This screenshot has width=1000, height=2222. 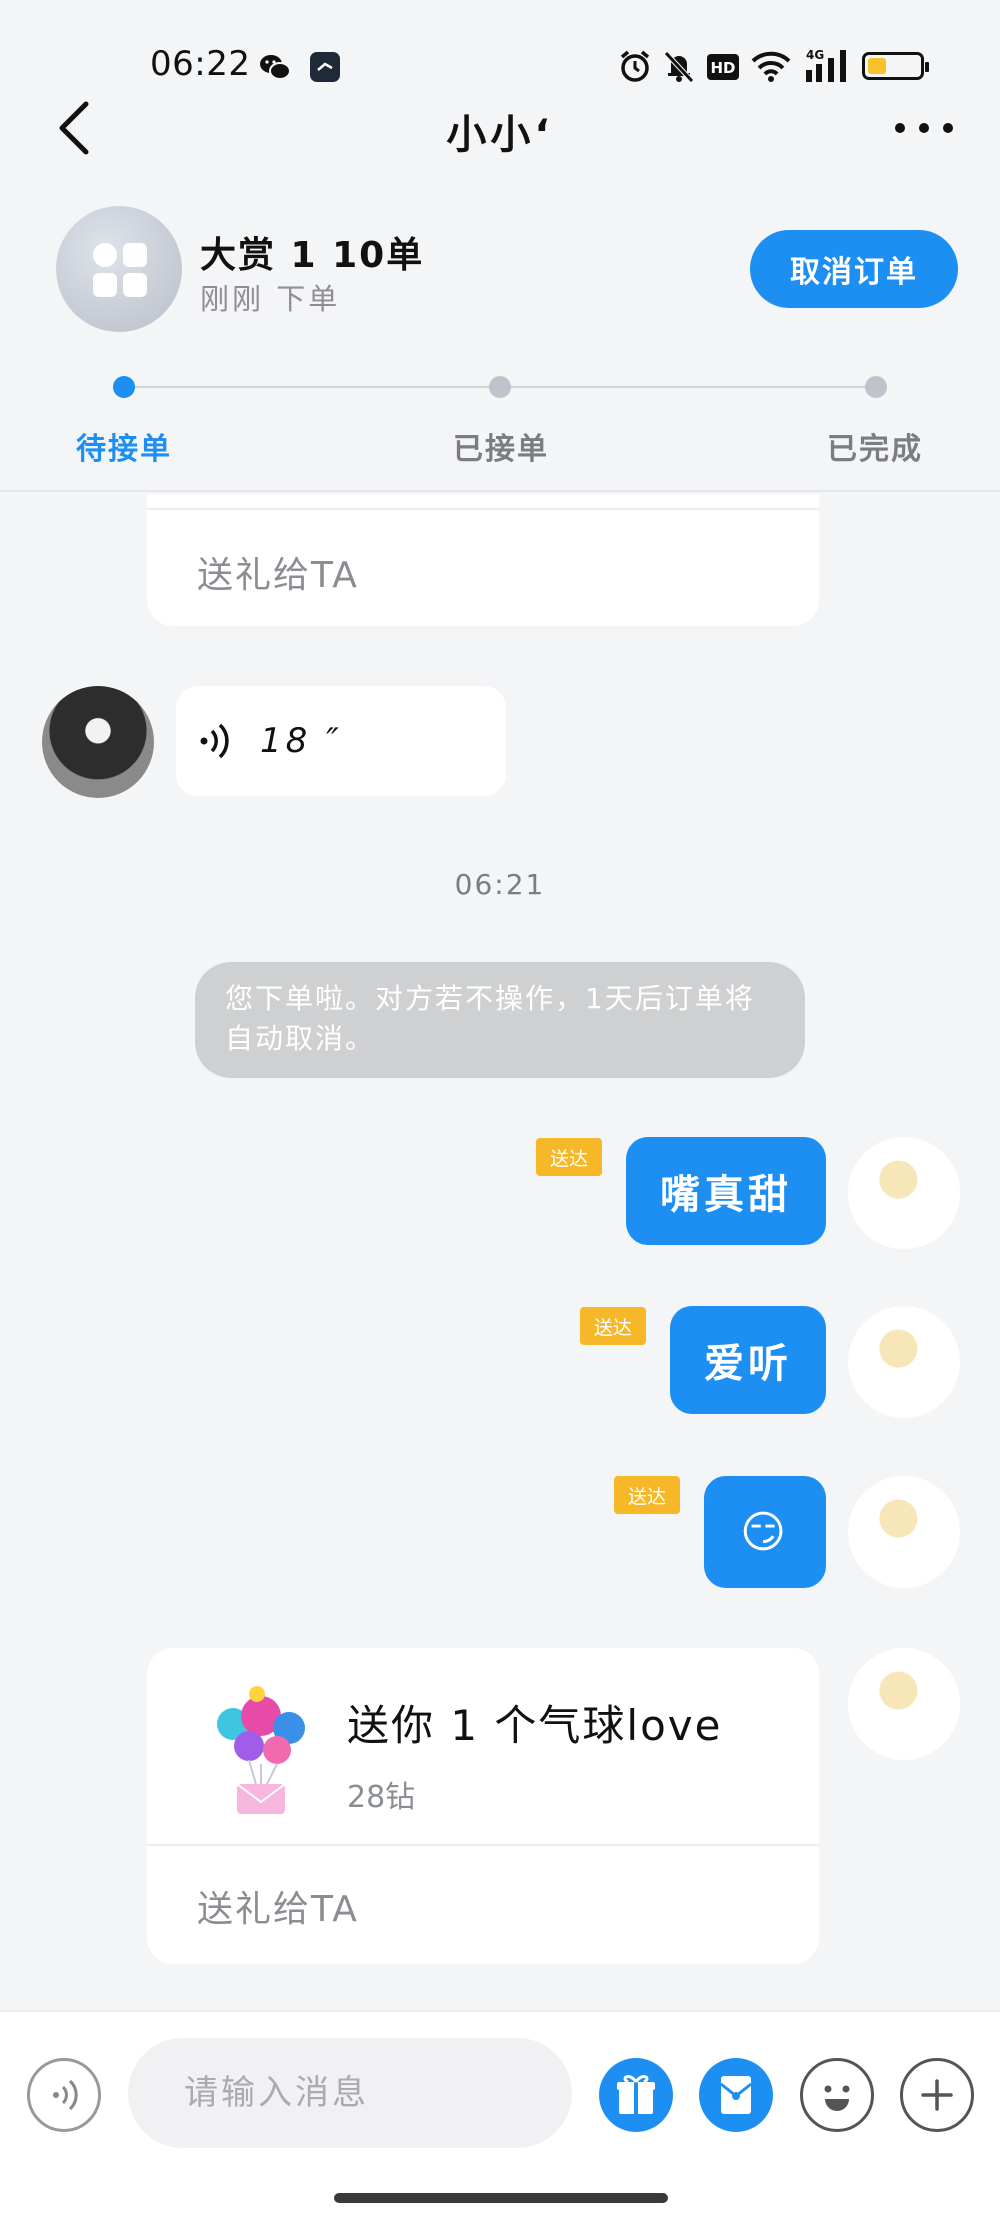 What do you see at coordinates (483, 560) in the screenshot?
I see `gift-card-partial: 送礼给TA` at bounding box center [483, 560].